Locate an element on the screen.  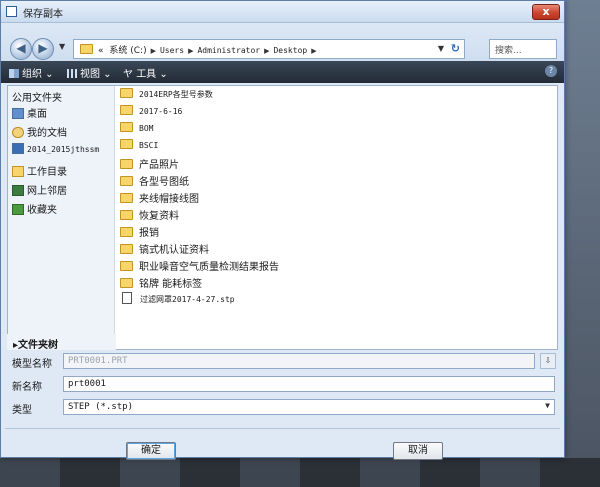
breadcrumb-desktop: Desktop is located at coordinates (290, 50).